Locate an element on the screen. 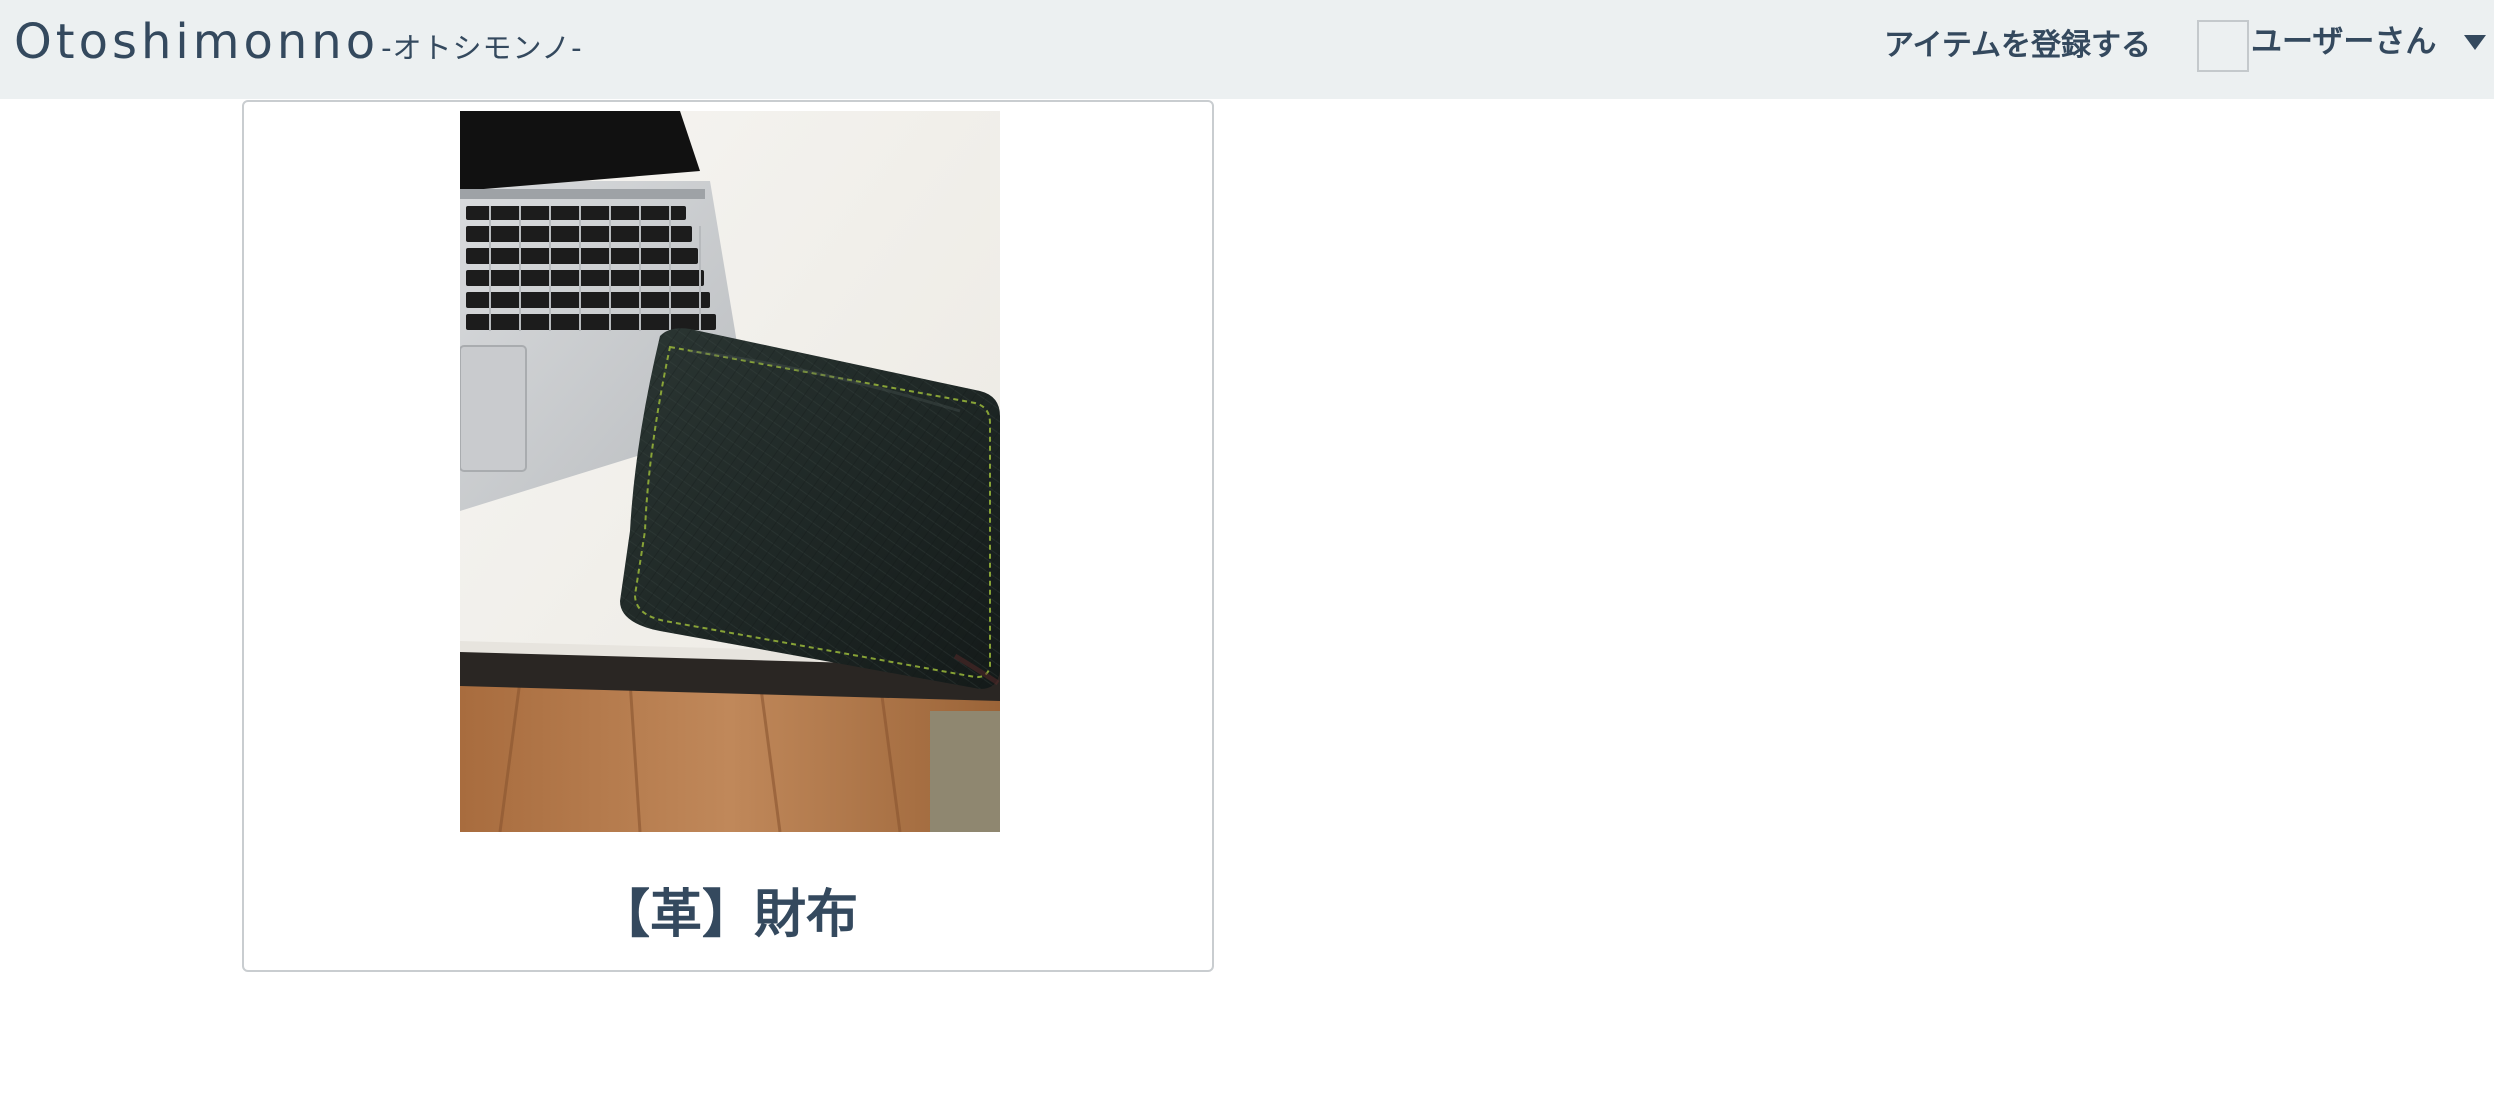 Image resolution: width=2494 pixels, height=1096 pixels. logo-sub-text: -オトシモンノ- is located at coordinates (482, 48).